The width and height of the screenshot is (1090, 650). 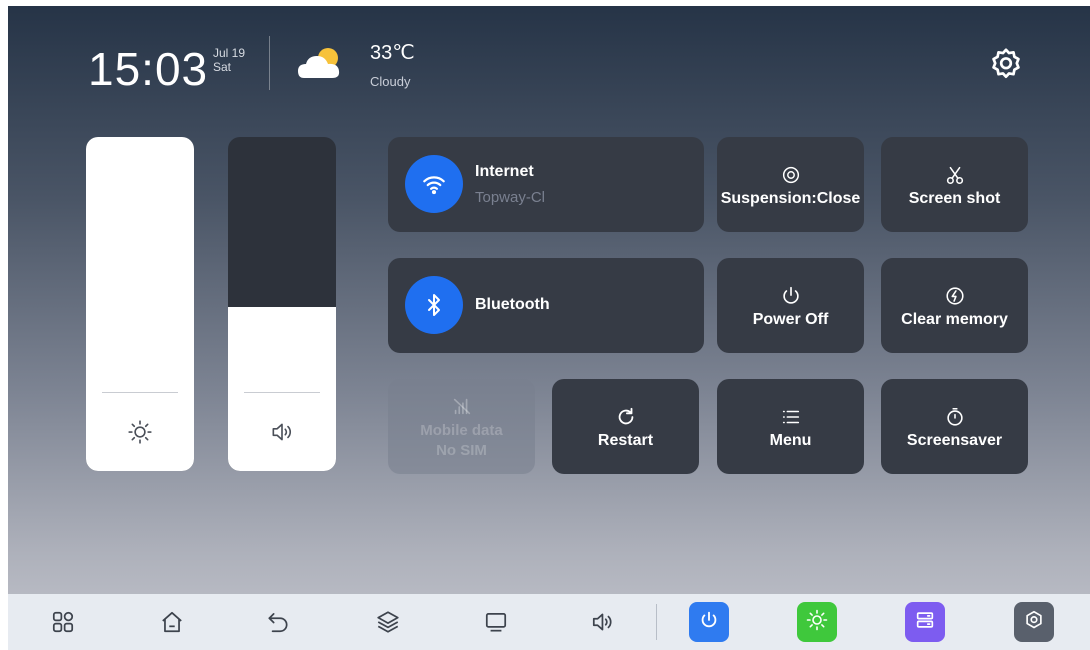 I want to click on storage-icon, so click(x=925, y=622).